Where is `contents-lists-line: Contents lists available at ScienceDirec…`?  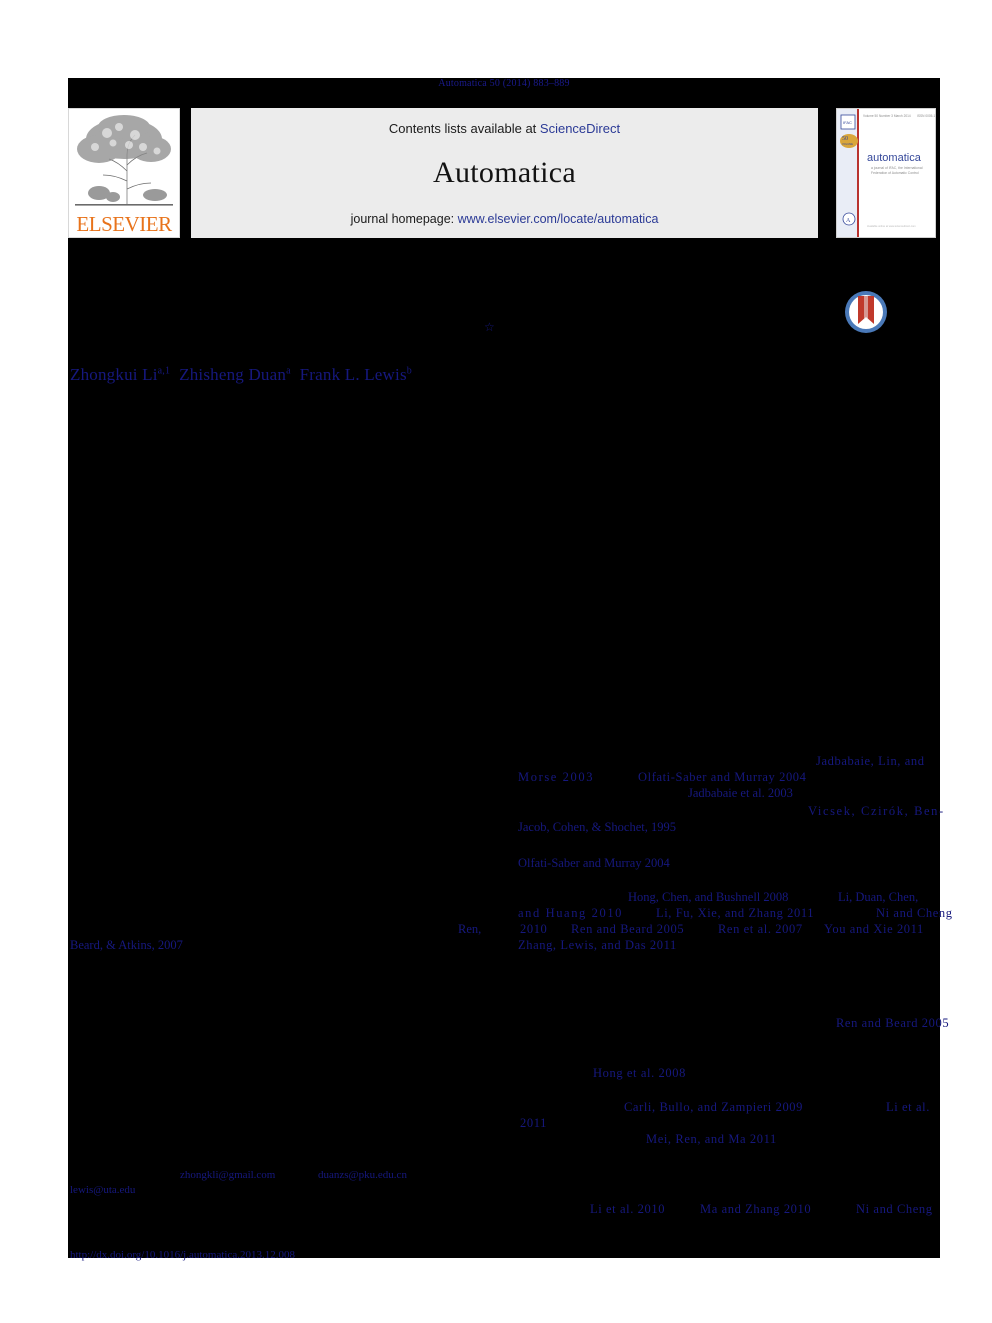
contents-lists-line: Contents lists available at ScienceDirec… is located at coordinates (504, 128).